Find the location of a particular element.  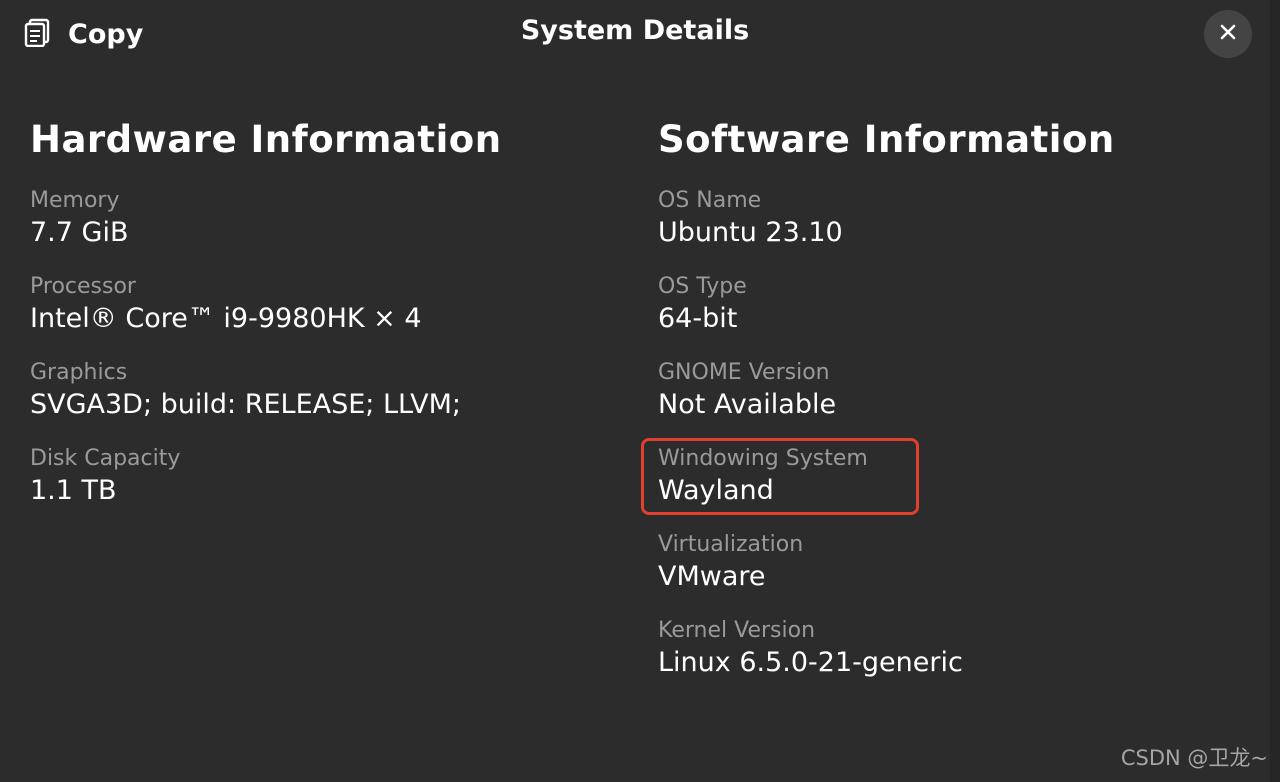

graphics-item: Graphics SVGA3D; build: RELEASE; LLVM; is located at coordinates (245, 390).